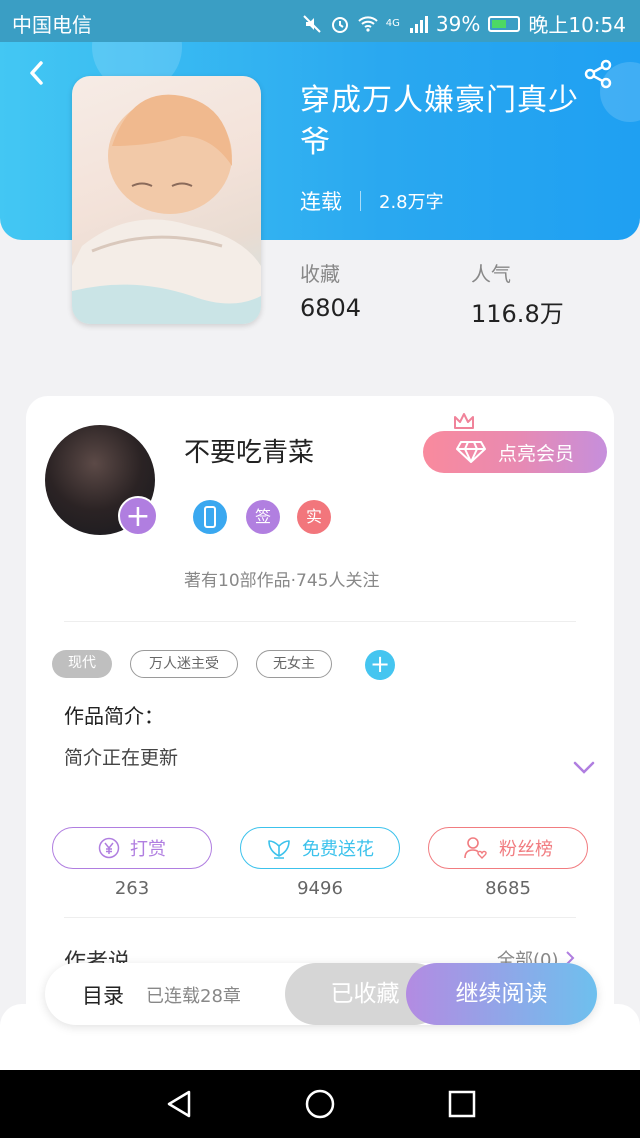 This screenshot has height=1138, width=640. What do you see at coordinates (193, 996) in the screenshot?
I see `chapter-count: 已连载28章` at bounding box center [193, 996].